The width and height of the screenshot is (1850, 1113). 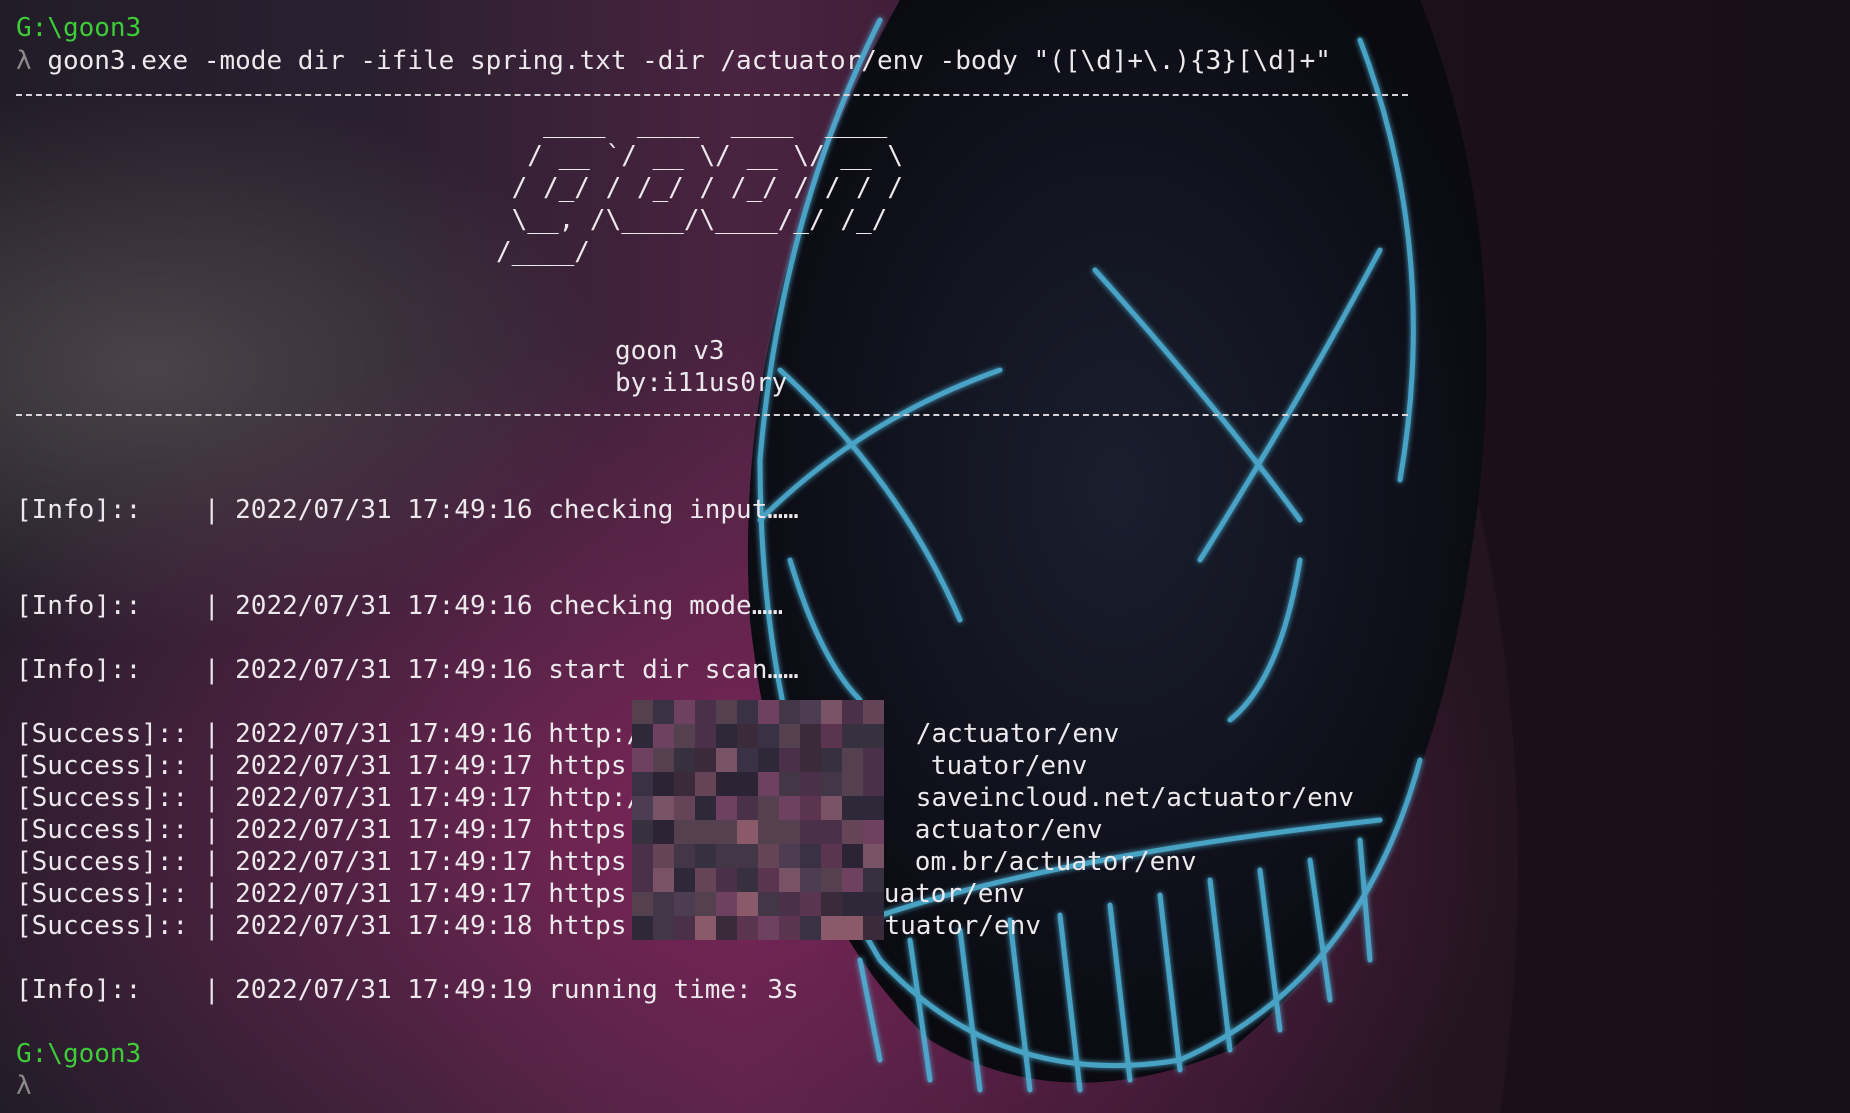 I want to click on log-line-url-suffix: saveincloud.net/actuator/env, so click(x=1135, y=798).